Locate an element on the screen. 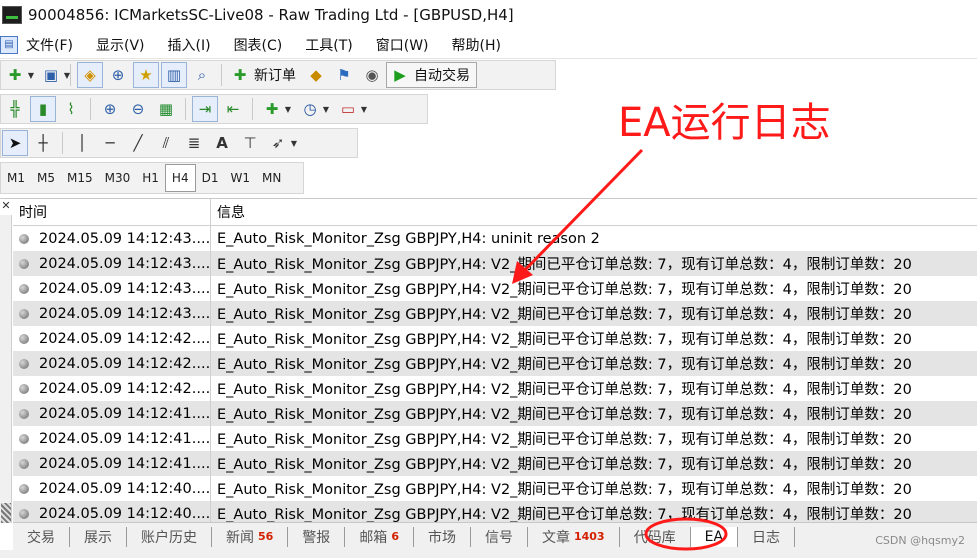 This screenshot has width=977, height=558. menu-insert: 插入(I) is located at coordinates (189, 45).